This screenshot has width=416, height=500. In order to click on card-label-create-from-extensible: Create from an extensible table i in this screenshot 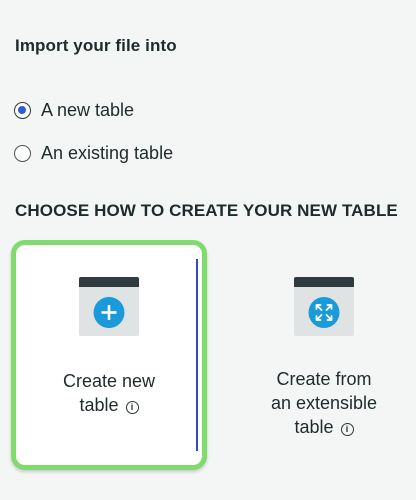, I will do `click(324, 403)`.